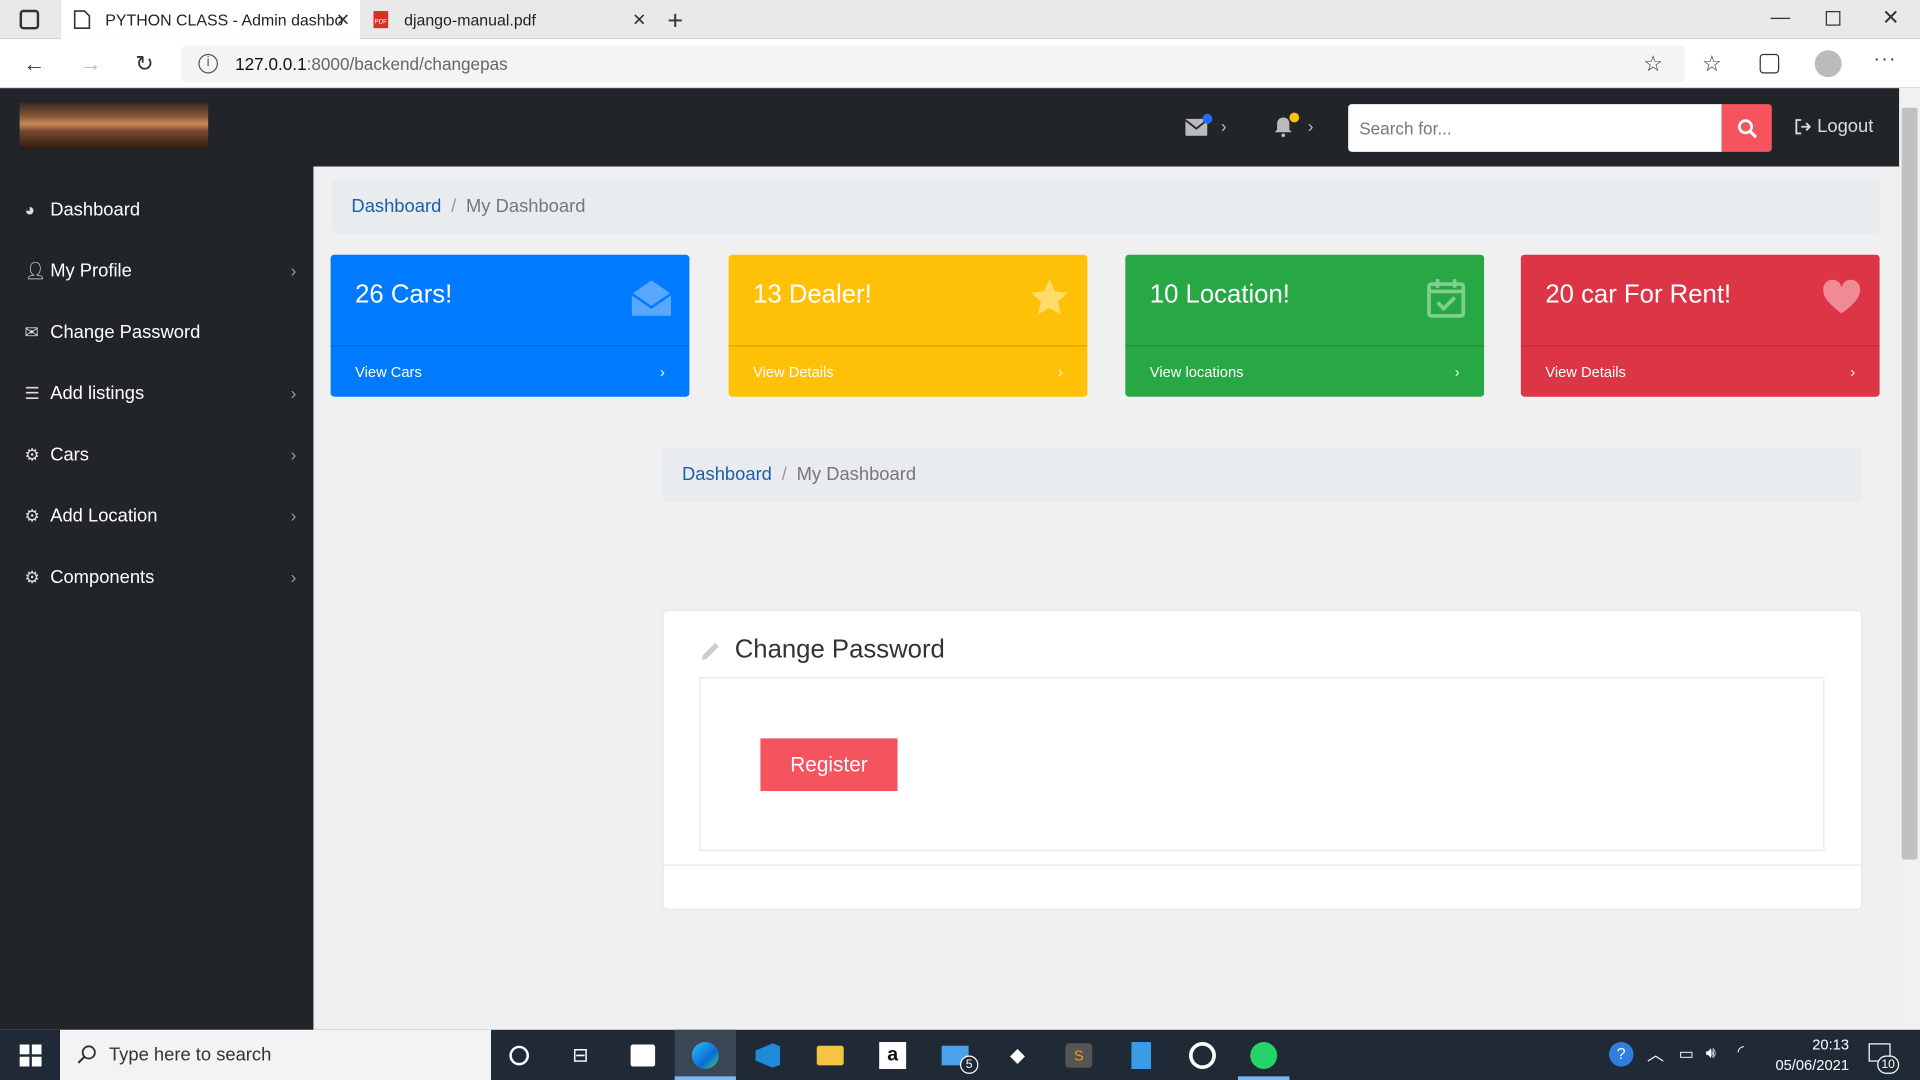 This screenshot has width=1920, height=1080. I want to click on tab-title: PYTHON CLASS - Admin dashbo, so click(224, 19).